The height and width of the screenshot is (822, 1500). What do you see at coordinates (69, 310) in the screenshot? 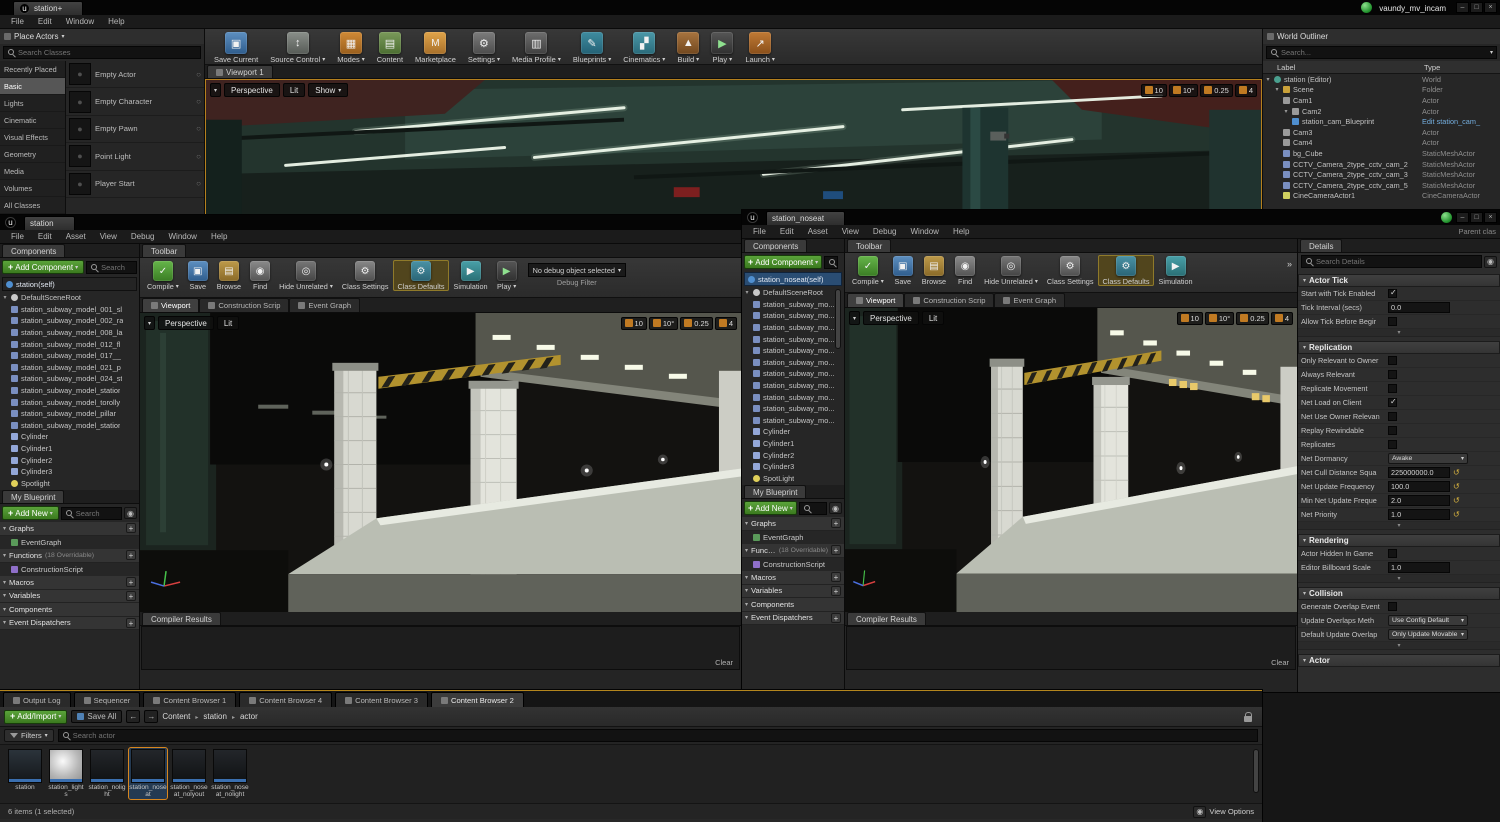
I see `component-tree-item: station_subway_model_001_sl` at bounding box center [69, 310].